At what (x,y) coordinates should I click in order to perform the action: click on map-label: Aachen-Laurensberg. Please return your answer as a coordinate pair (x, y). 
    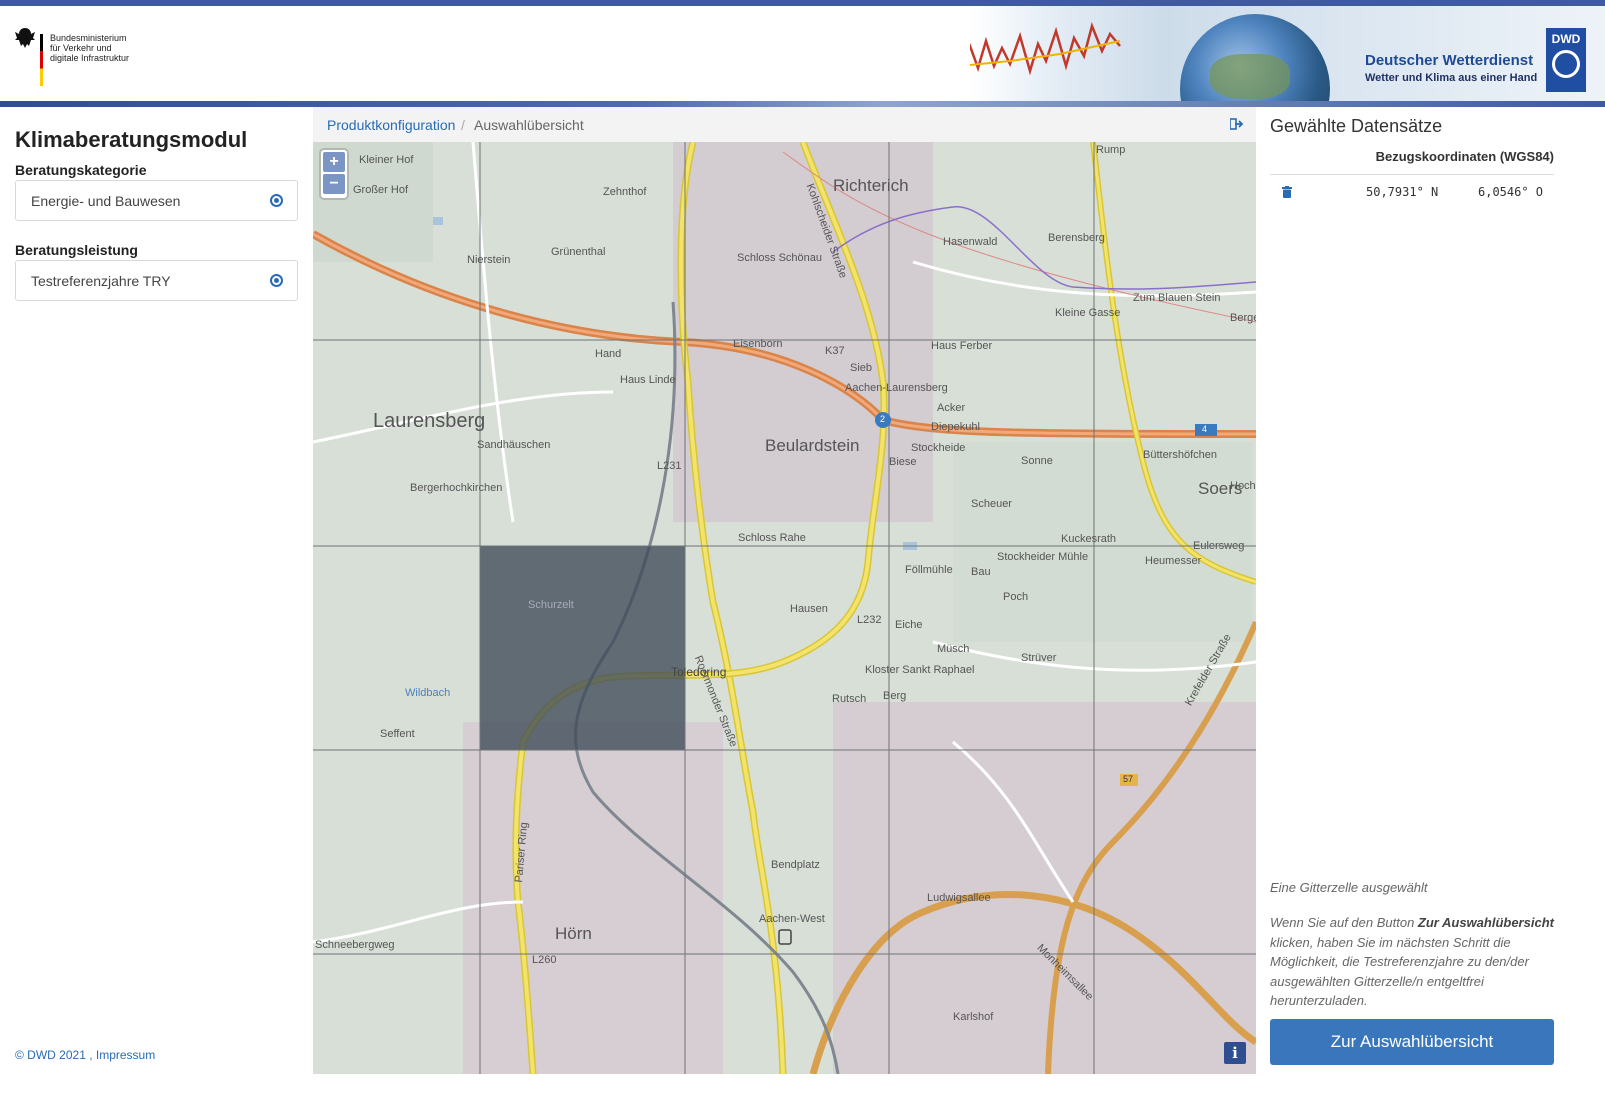
    Looking at the image, I should click on (896, 388).